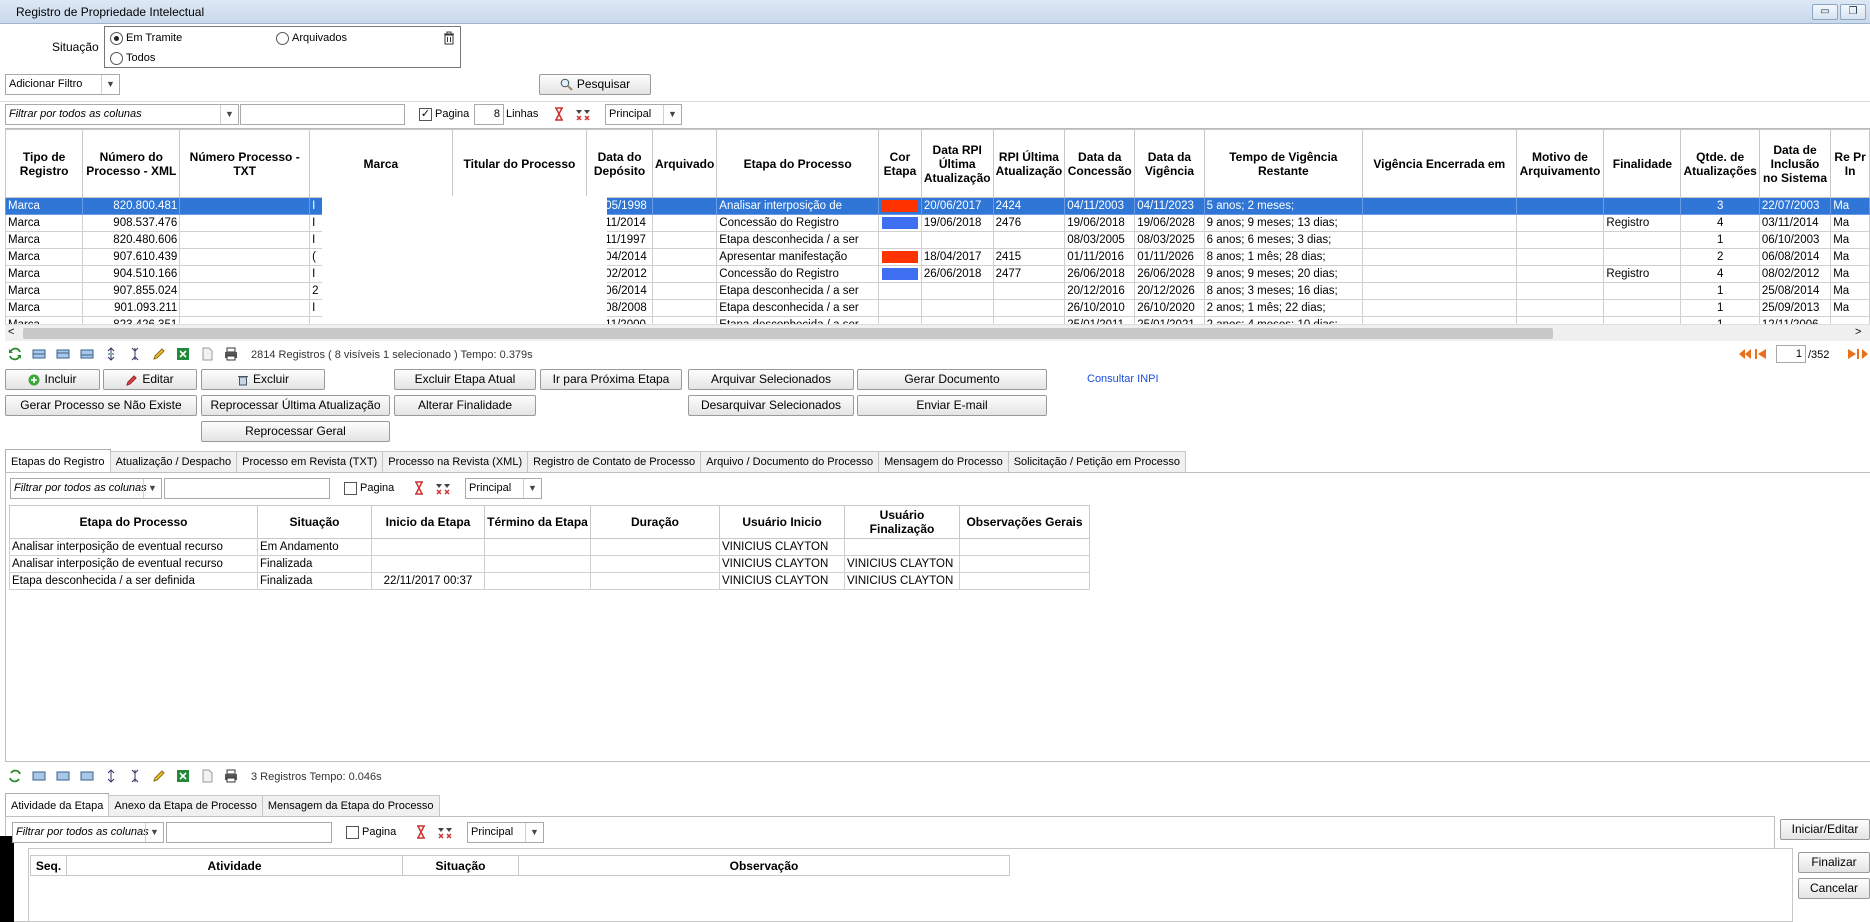 This screenshot has width=1870, height=922. Describe the element at coordinates (782, 522) in the screenshot. I see `etapas-table-header: Usuário Inicio` at that location.